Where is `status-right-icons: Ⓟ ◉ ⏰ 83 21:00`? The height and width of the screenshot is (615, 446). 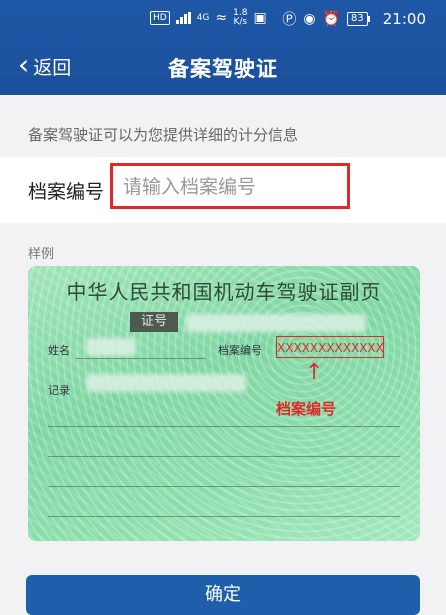
status-right-icons: Ⓟ ◉ ⏰ 83 21:00 is located at coordinates (354, 19).